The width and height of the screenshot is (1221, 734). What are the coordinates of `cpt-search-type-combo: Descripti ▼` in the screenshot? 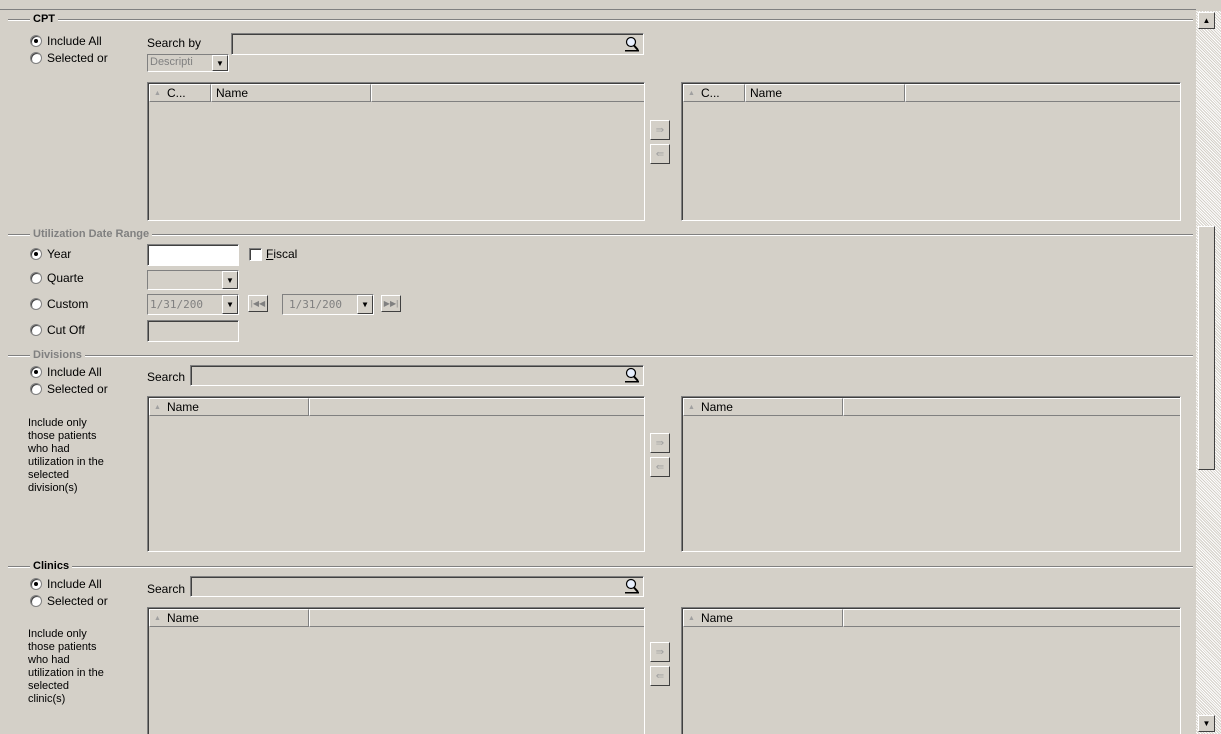 It's located at (188, 63).